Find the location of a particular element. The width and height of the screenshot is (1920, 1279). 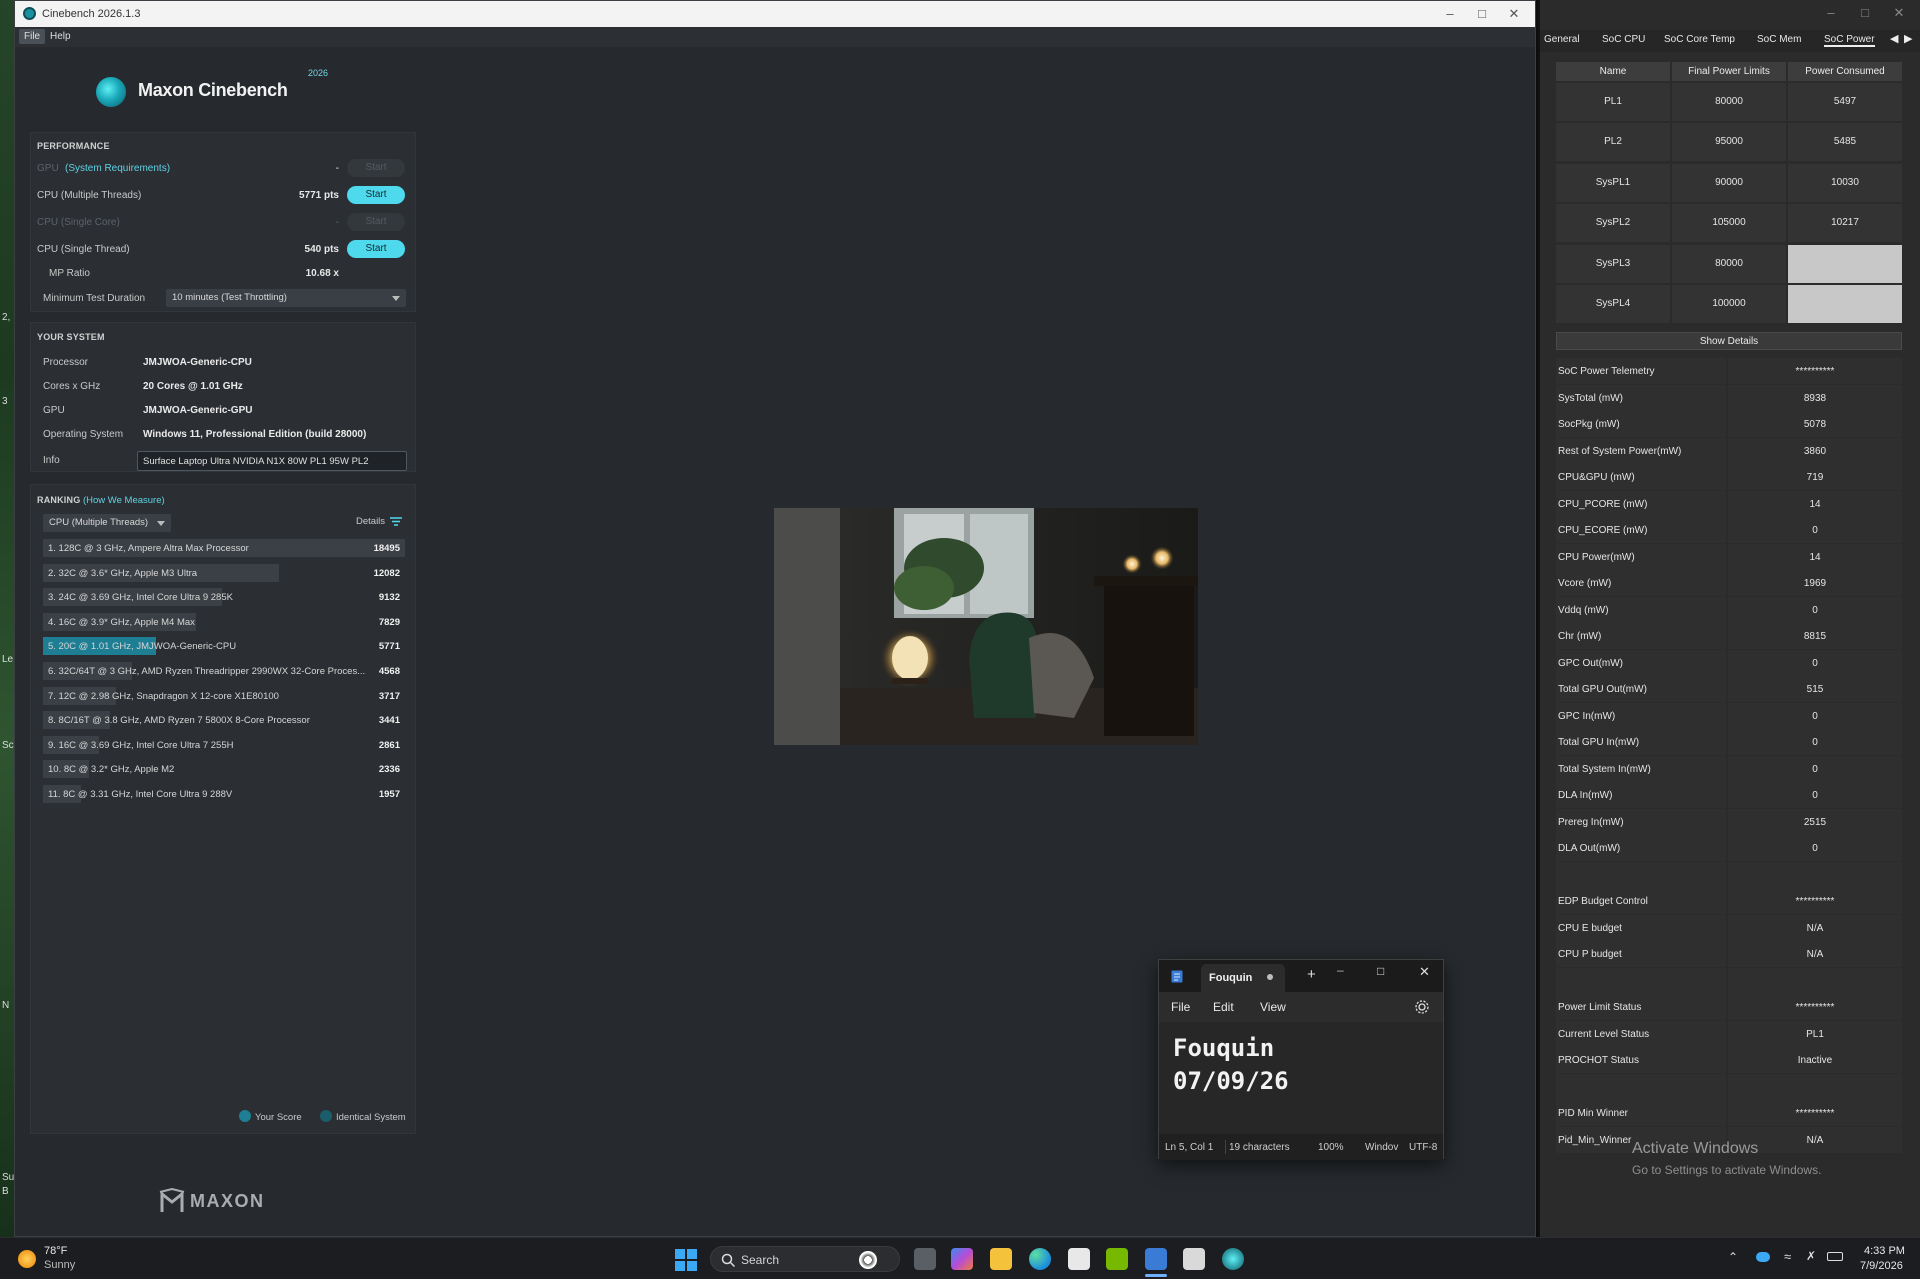

clock-date: 7/9/2026 is located at coordinates (1881, 1266).